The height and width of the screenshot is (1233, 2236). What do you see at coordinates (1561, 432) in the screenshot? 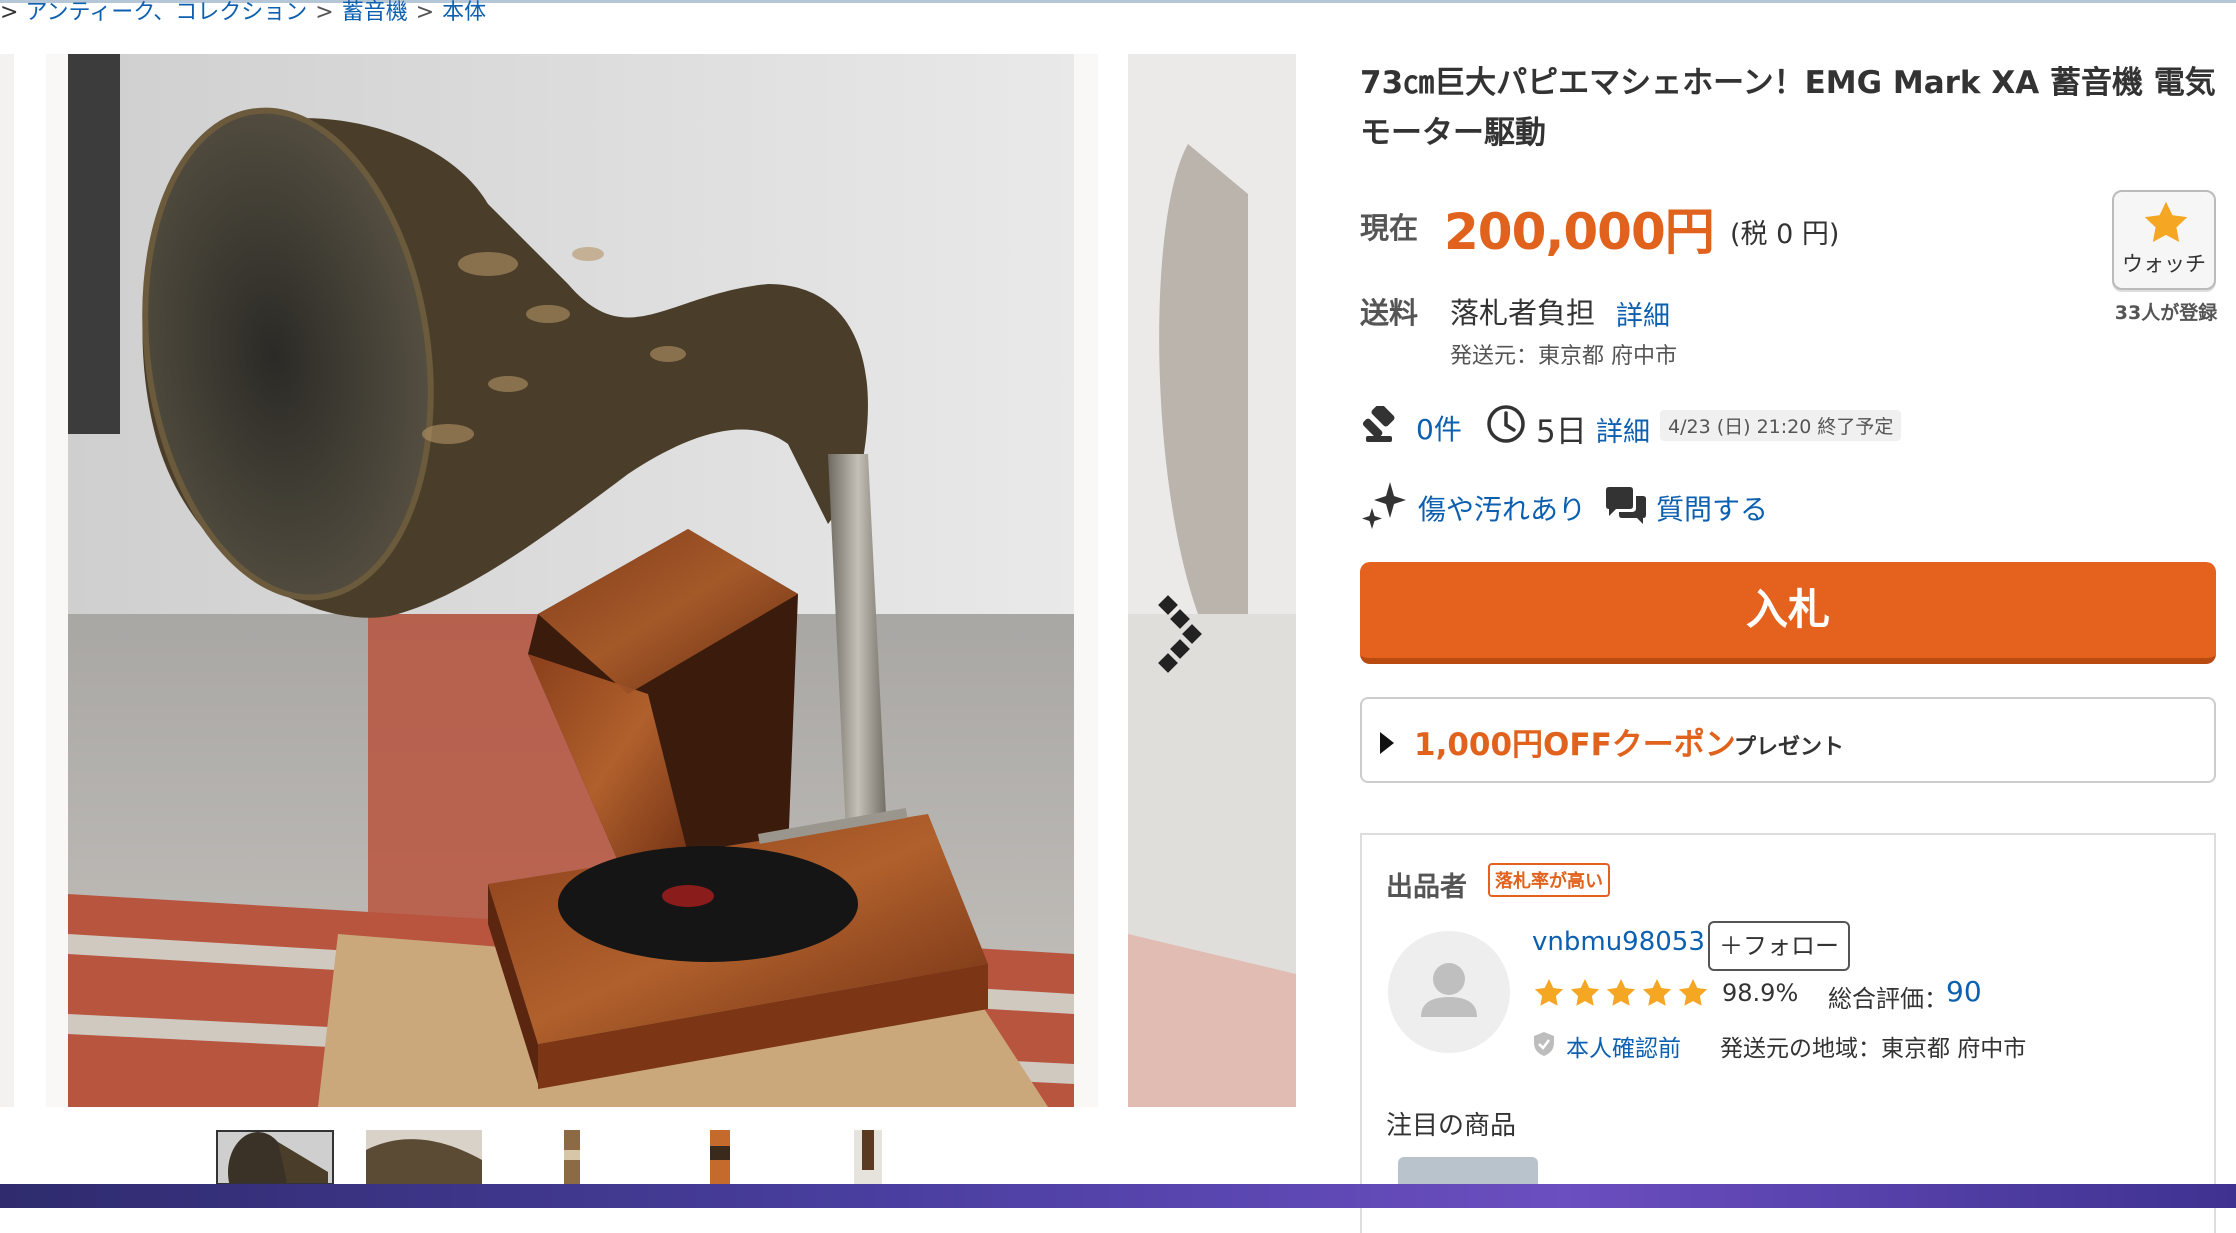
I see `time-remaining: 5日` at bounding box center [1561, 432].